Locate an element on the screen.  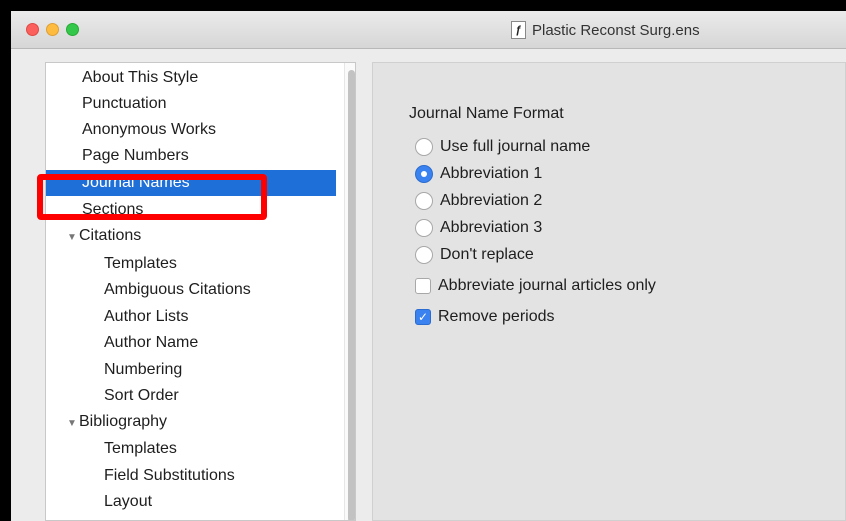
radio-use-full-journal-name: Use full journal name is located at coordinates (502, 147).